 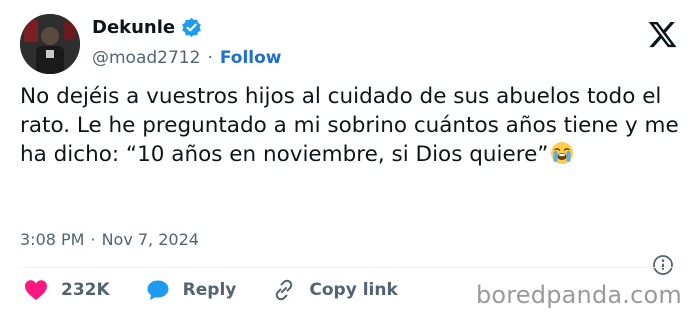 I want to click on tweet-meta: 3:08 PM · Nov 7, 2024, so click(x=109, y=239).